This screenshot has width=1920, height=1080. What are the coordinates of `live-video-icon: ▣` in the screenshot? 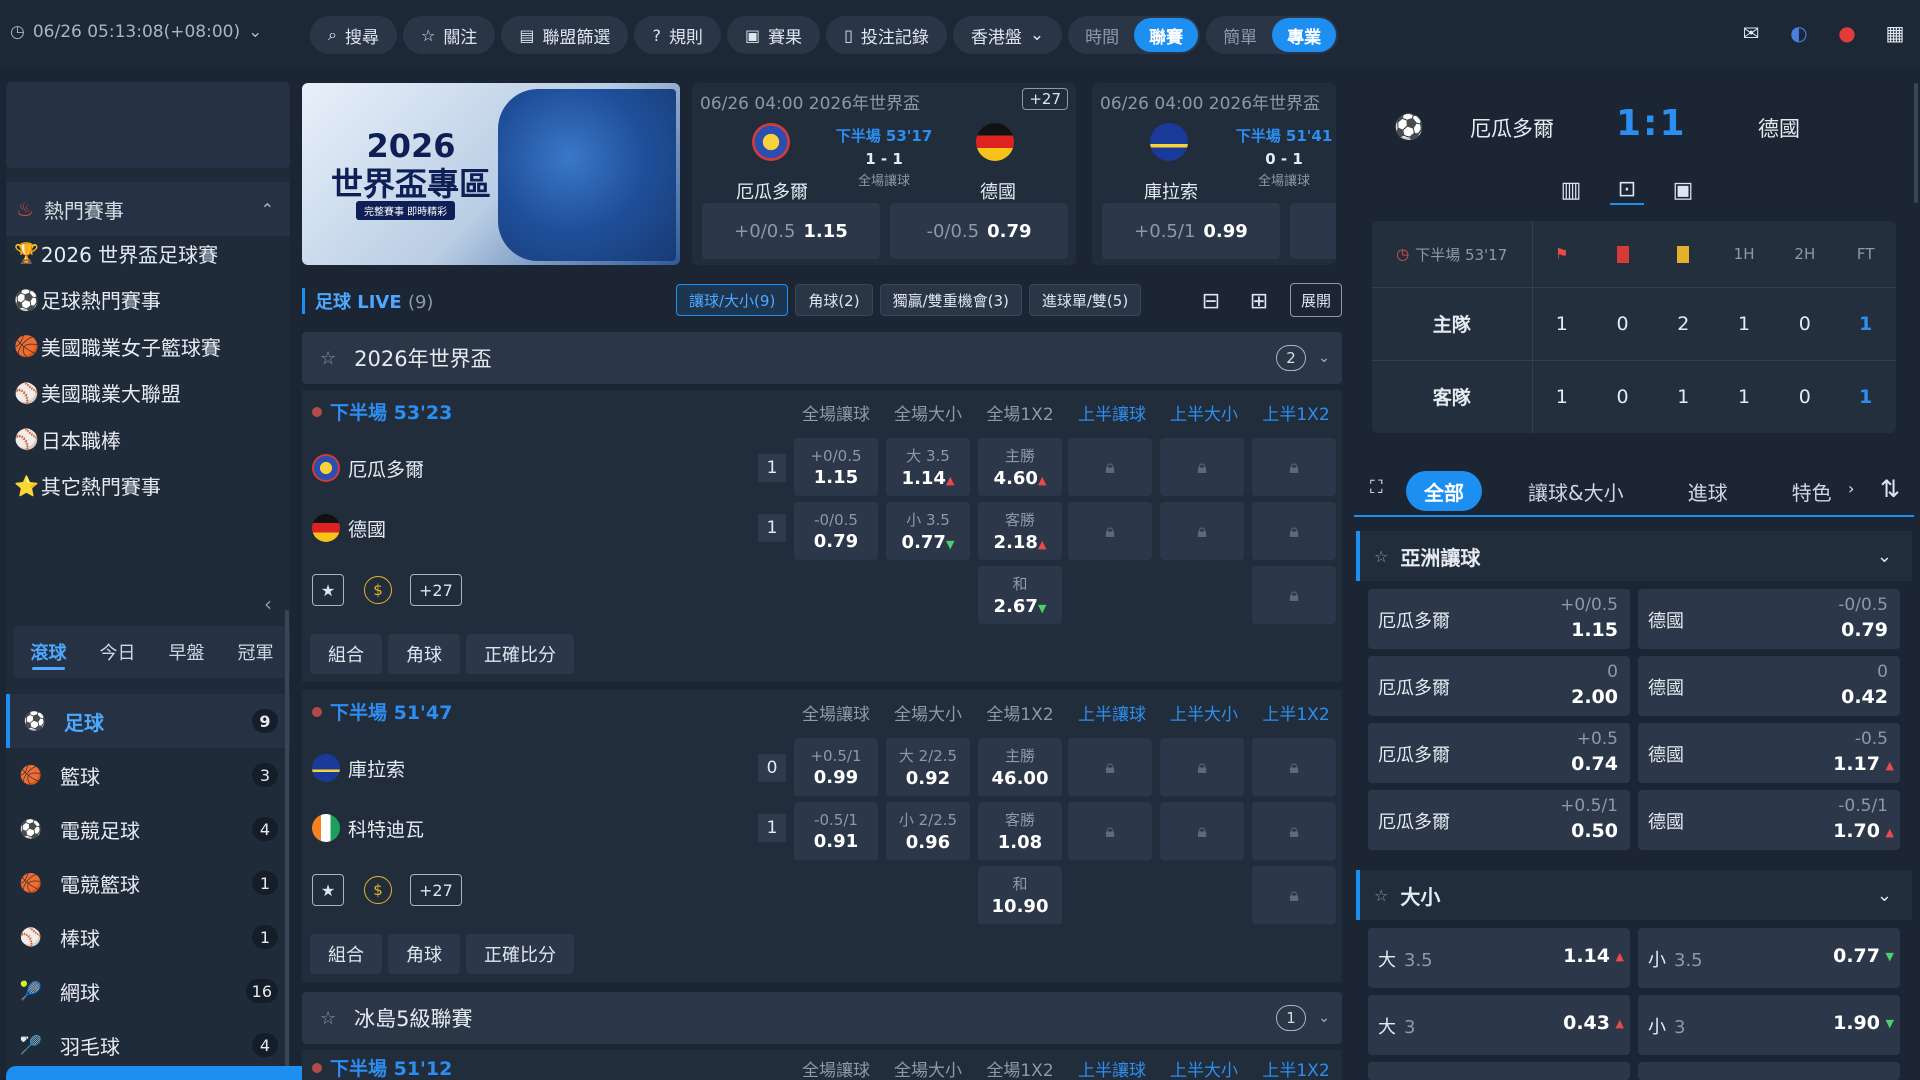 It's located at (1683, 190).